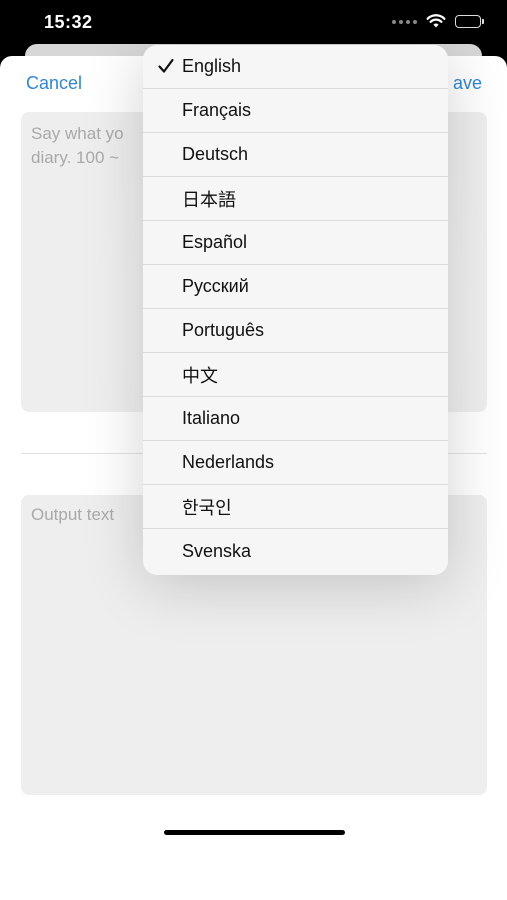  I want to click on menu-item-label: Italiano, so click(211, 418).